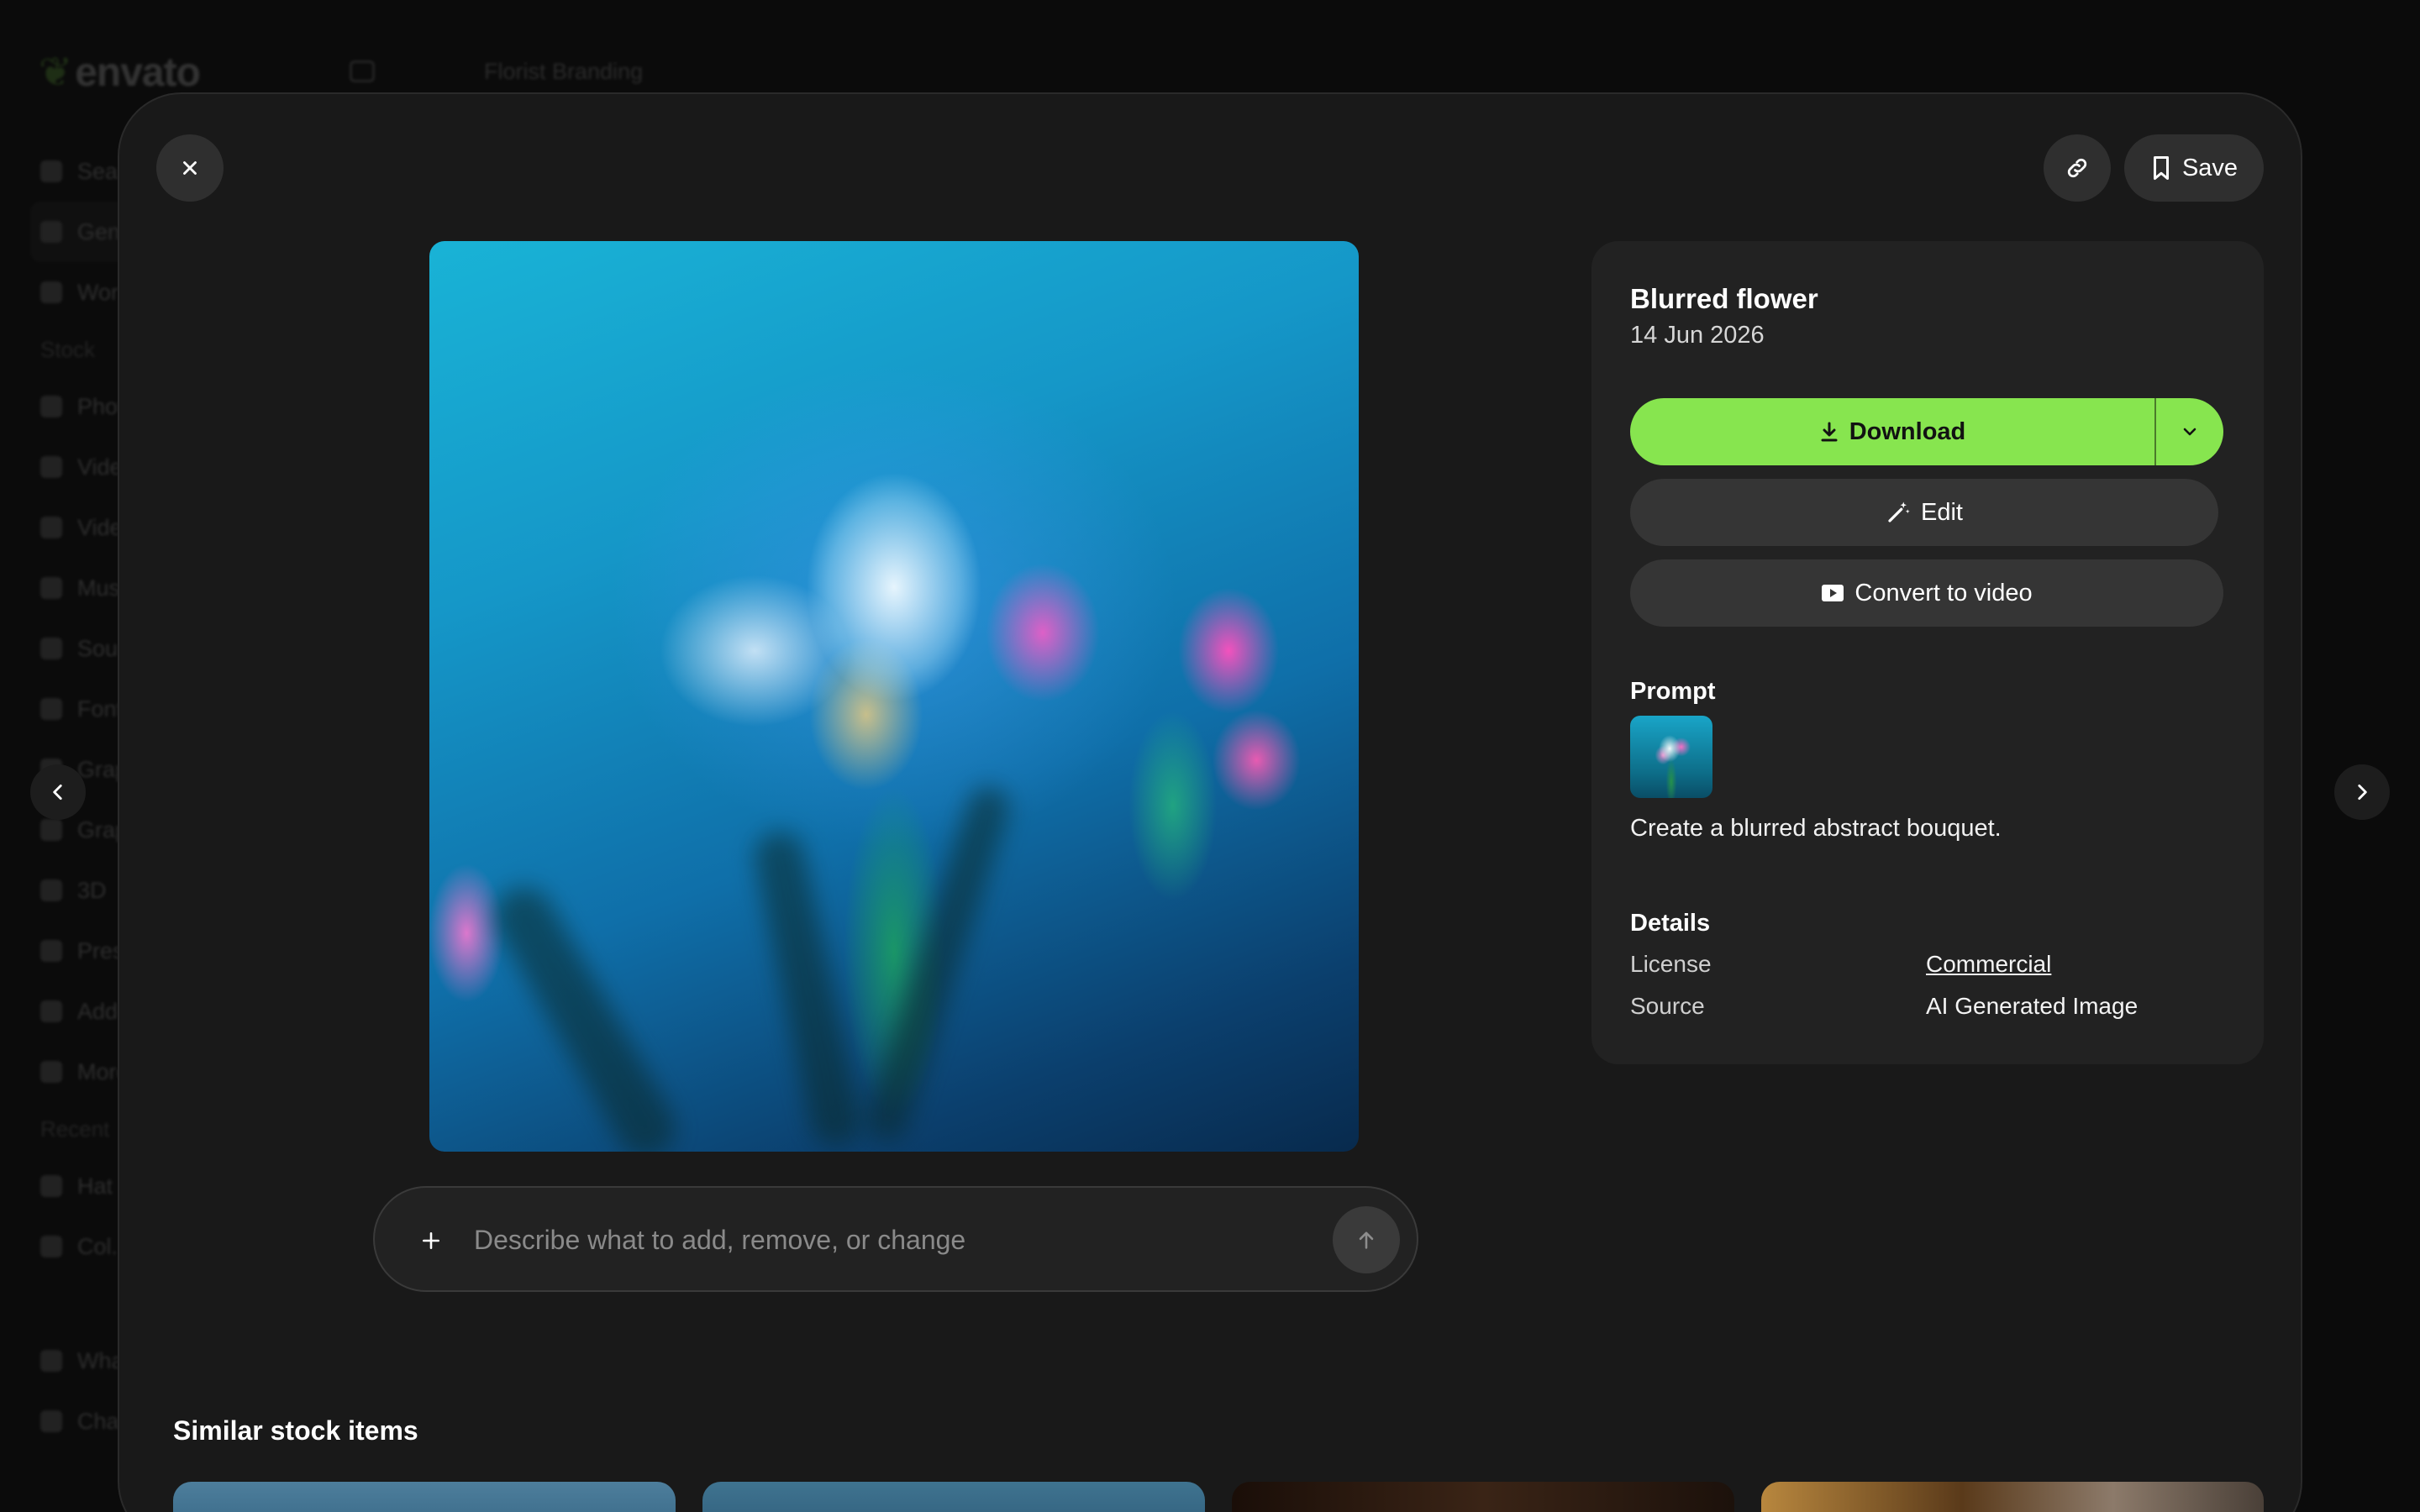 Image resolution: width=2420 pixels, height=1512 pixels. I want to click on chevron-left-icon, so click(58, 792).